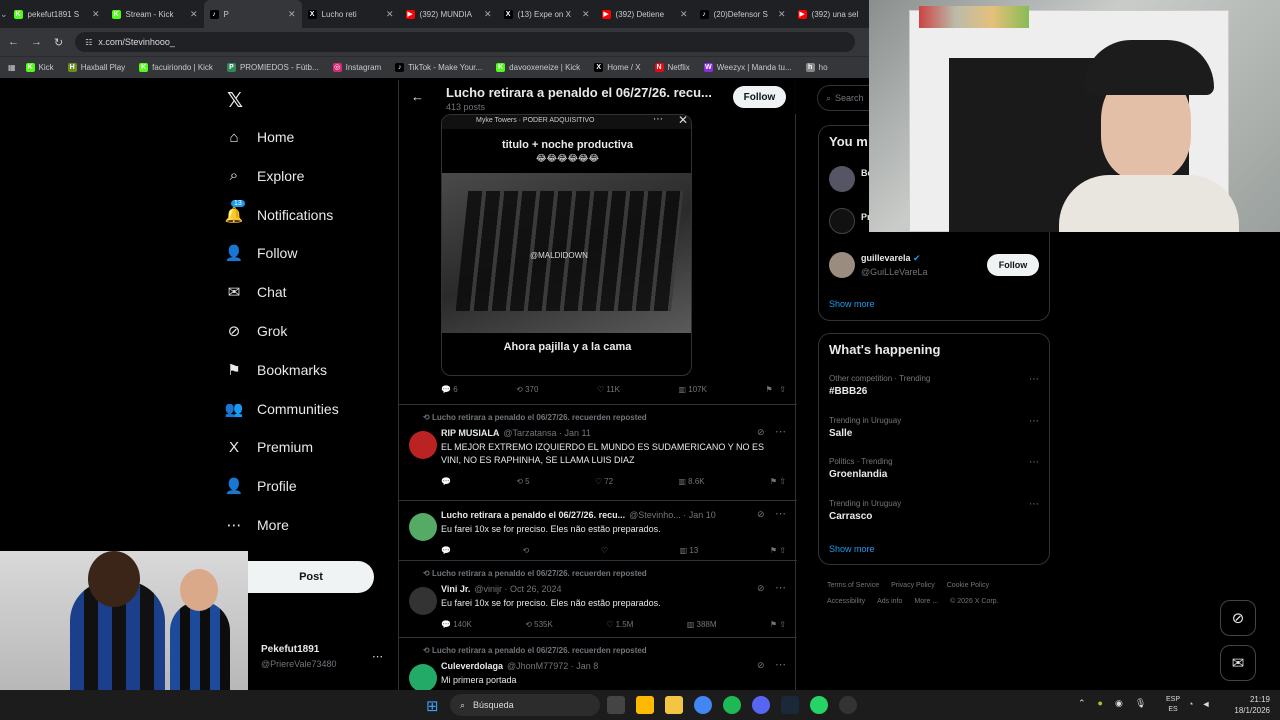  Describe the element at coordinates (1119, 703) in the screenshot. I see `network-icon: ◉` at that location.